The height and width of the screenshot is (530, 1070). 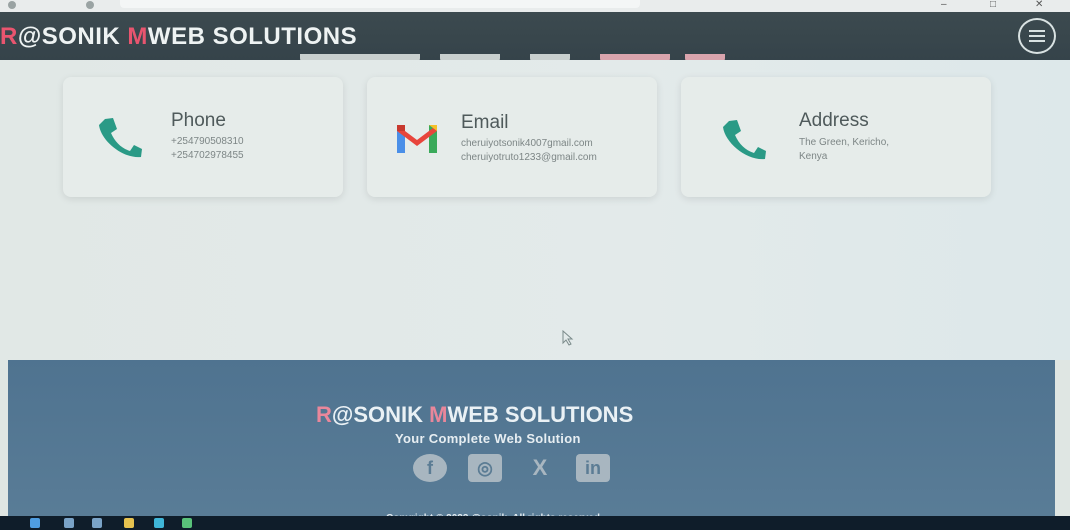 I want to click on instagram-icon: ◎, so click(x=485, y=468).